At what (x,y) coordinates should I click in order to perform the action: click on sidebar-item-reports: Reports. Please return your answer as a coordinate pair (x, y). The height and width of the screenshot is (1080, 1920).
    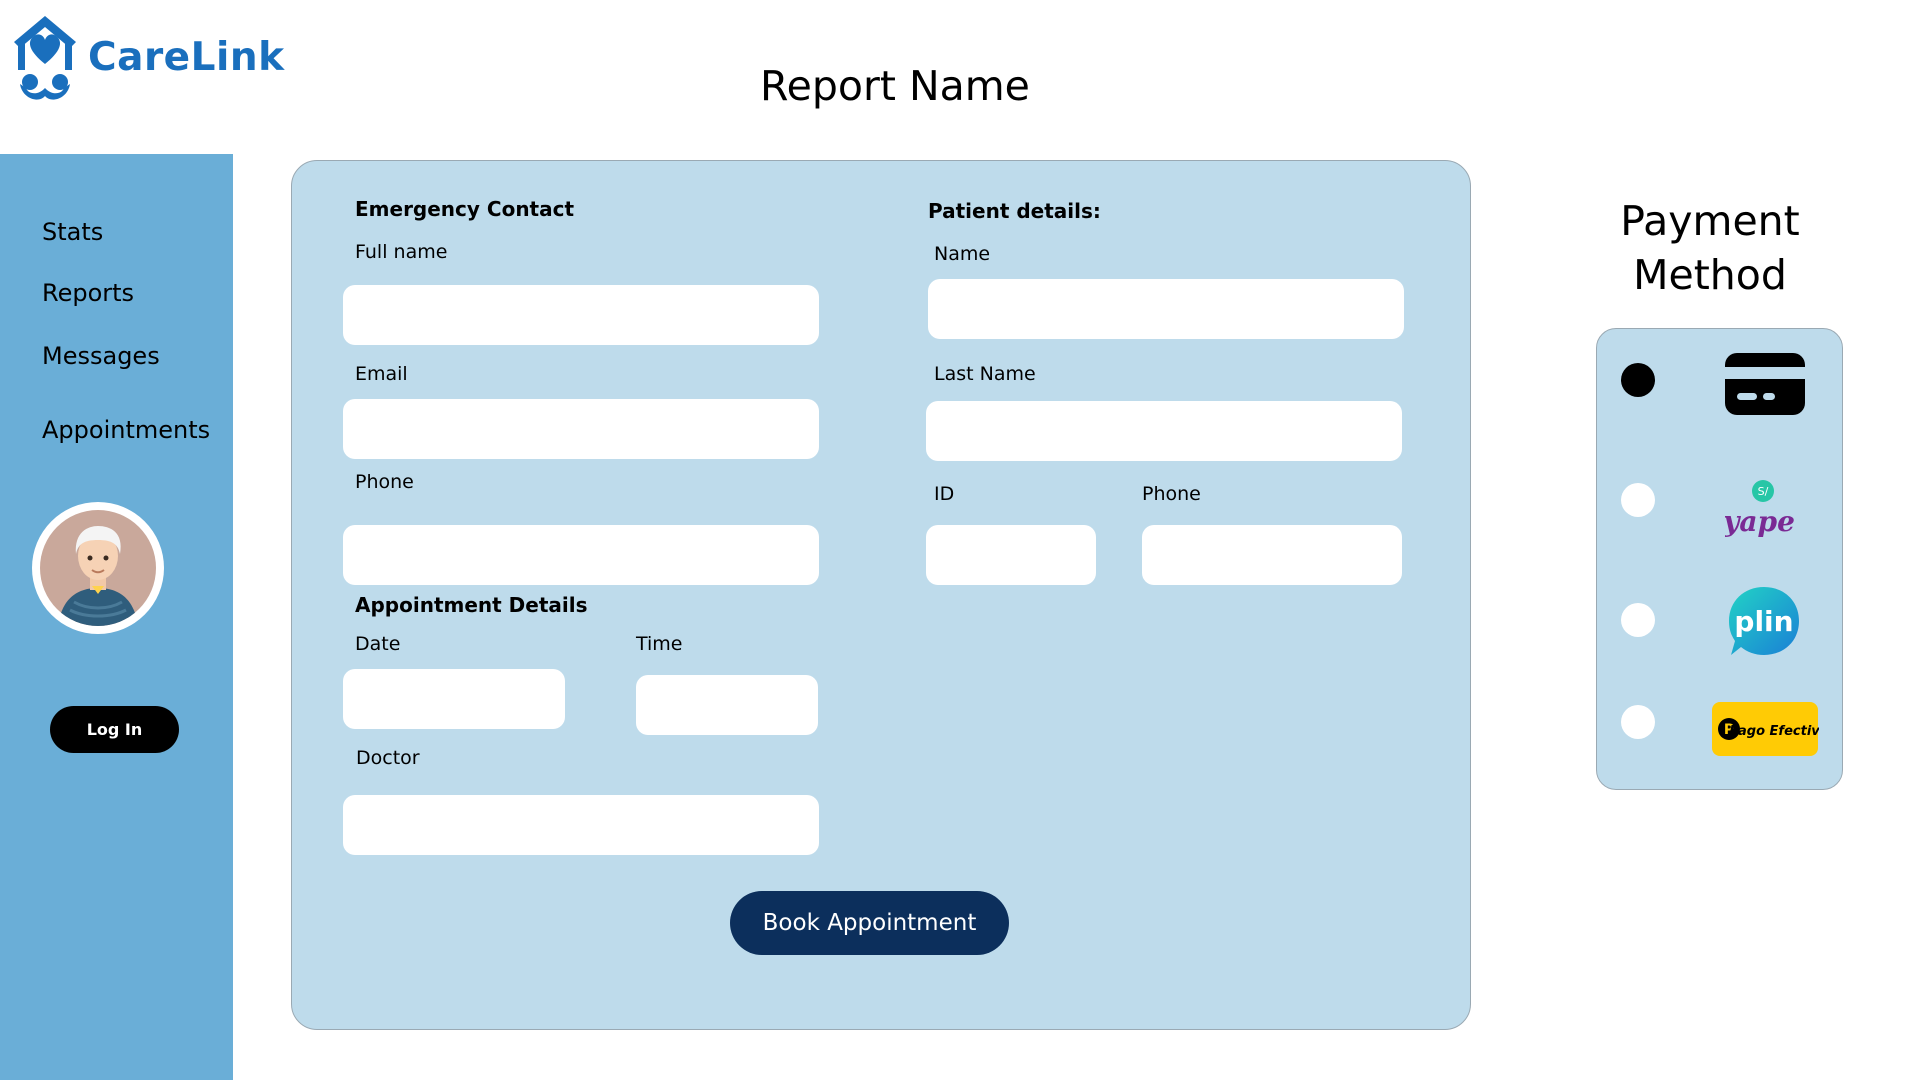
    Looking at the image, I should click on (88, 293).